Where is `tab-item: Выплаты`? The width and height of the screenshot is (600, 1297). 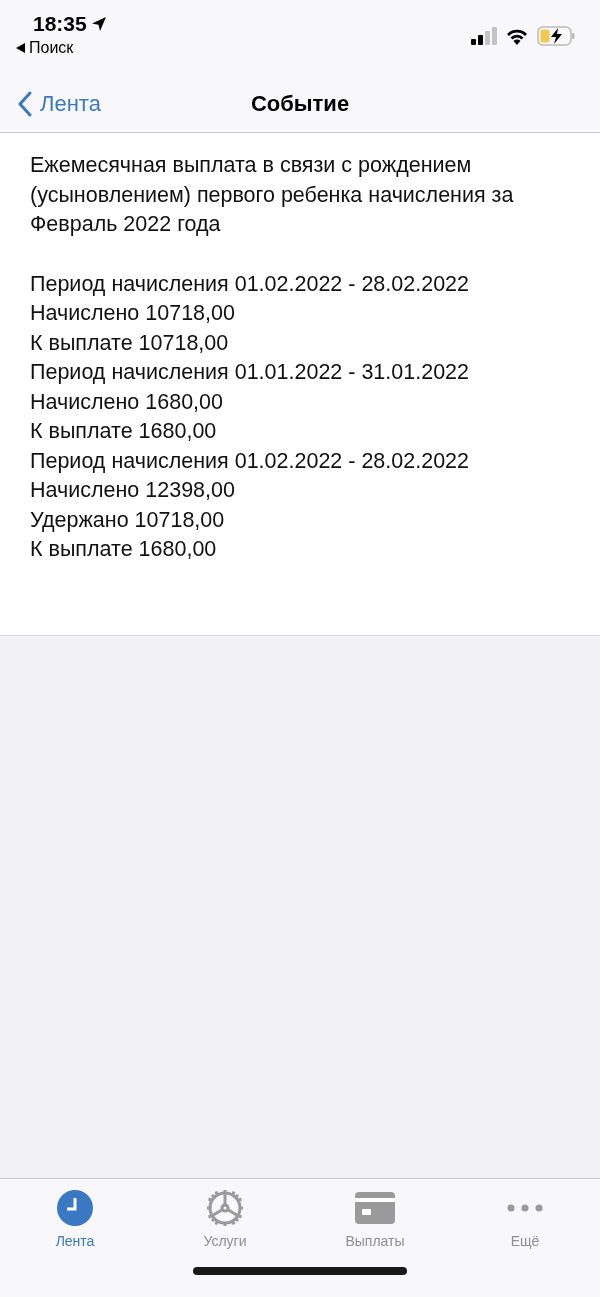
tab-item: Выплаты is located at coordinates (375, 1221).